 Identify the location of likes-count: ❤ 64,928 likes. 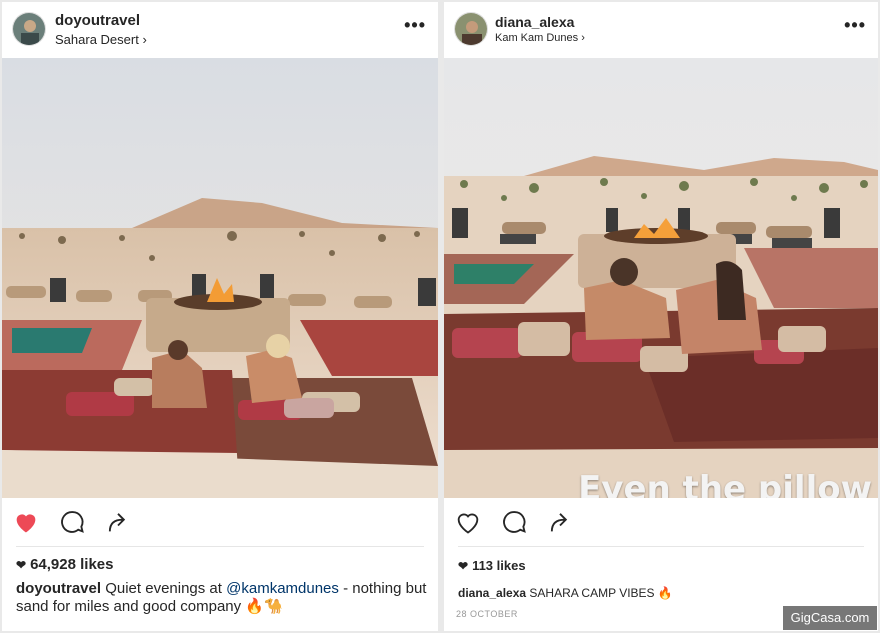
(64, 564).